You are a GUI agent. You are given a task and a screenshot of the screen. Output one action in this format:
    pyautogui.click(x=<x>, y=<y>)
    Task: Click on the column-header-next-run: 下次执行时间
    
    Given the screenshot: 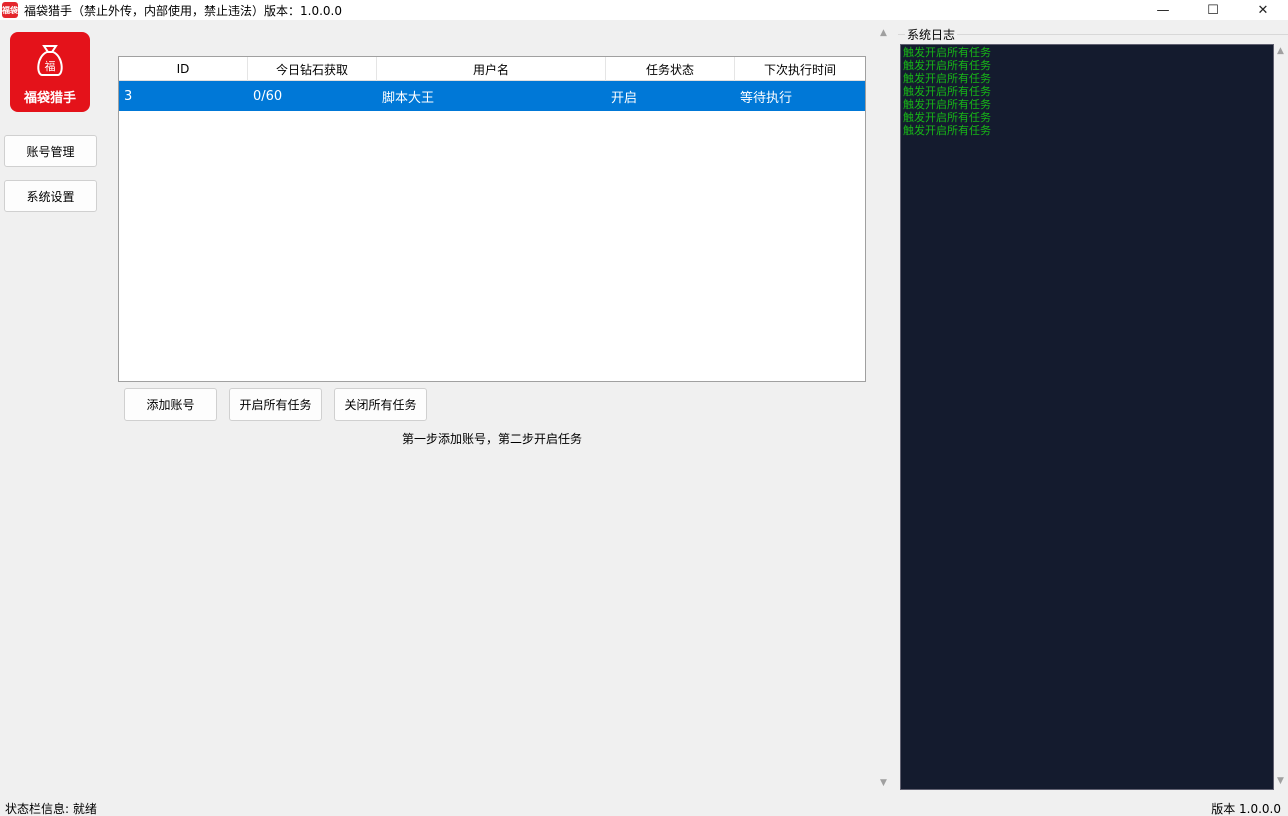 What is the action you would take?
    pyautogui.click(x=800, y=69)
    